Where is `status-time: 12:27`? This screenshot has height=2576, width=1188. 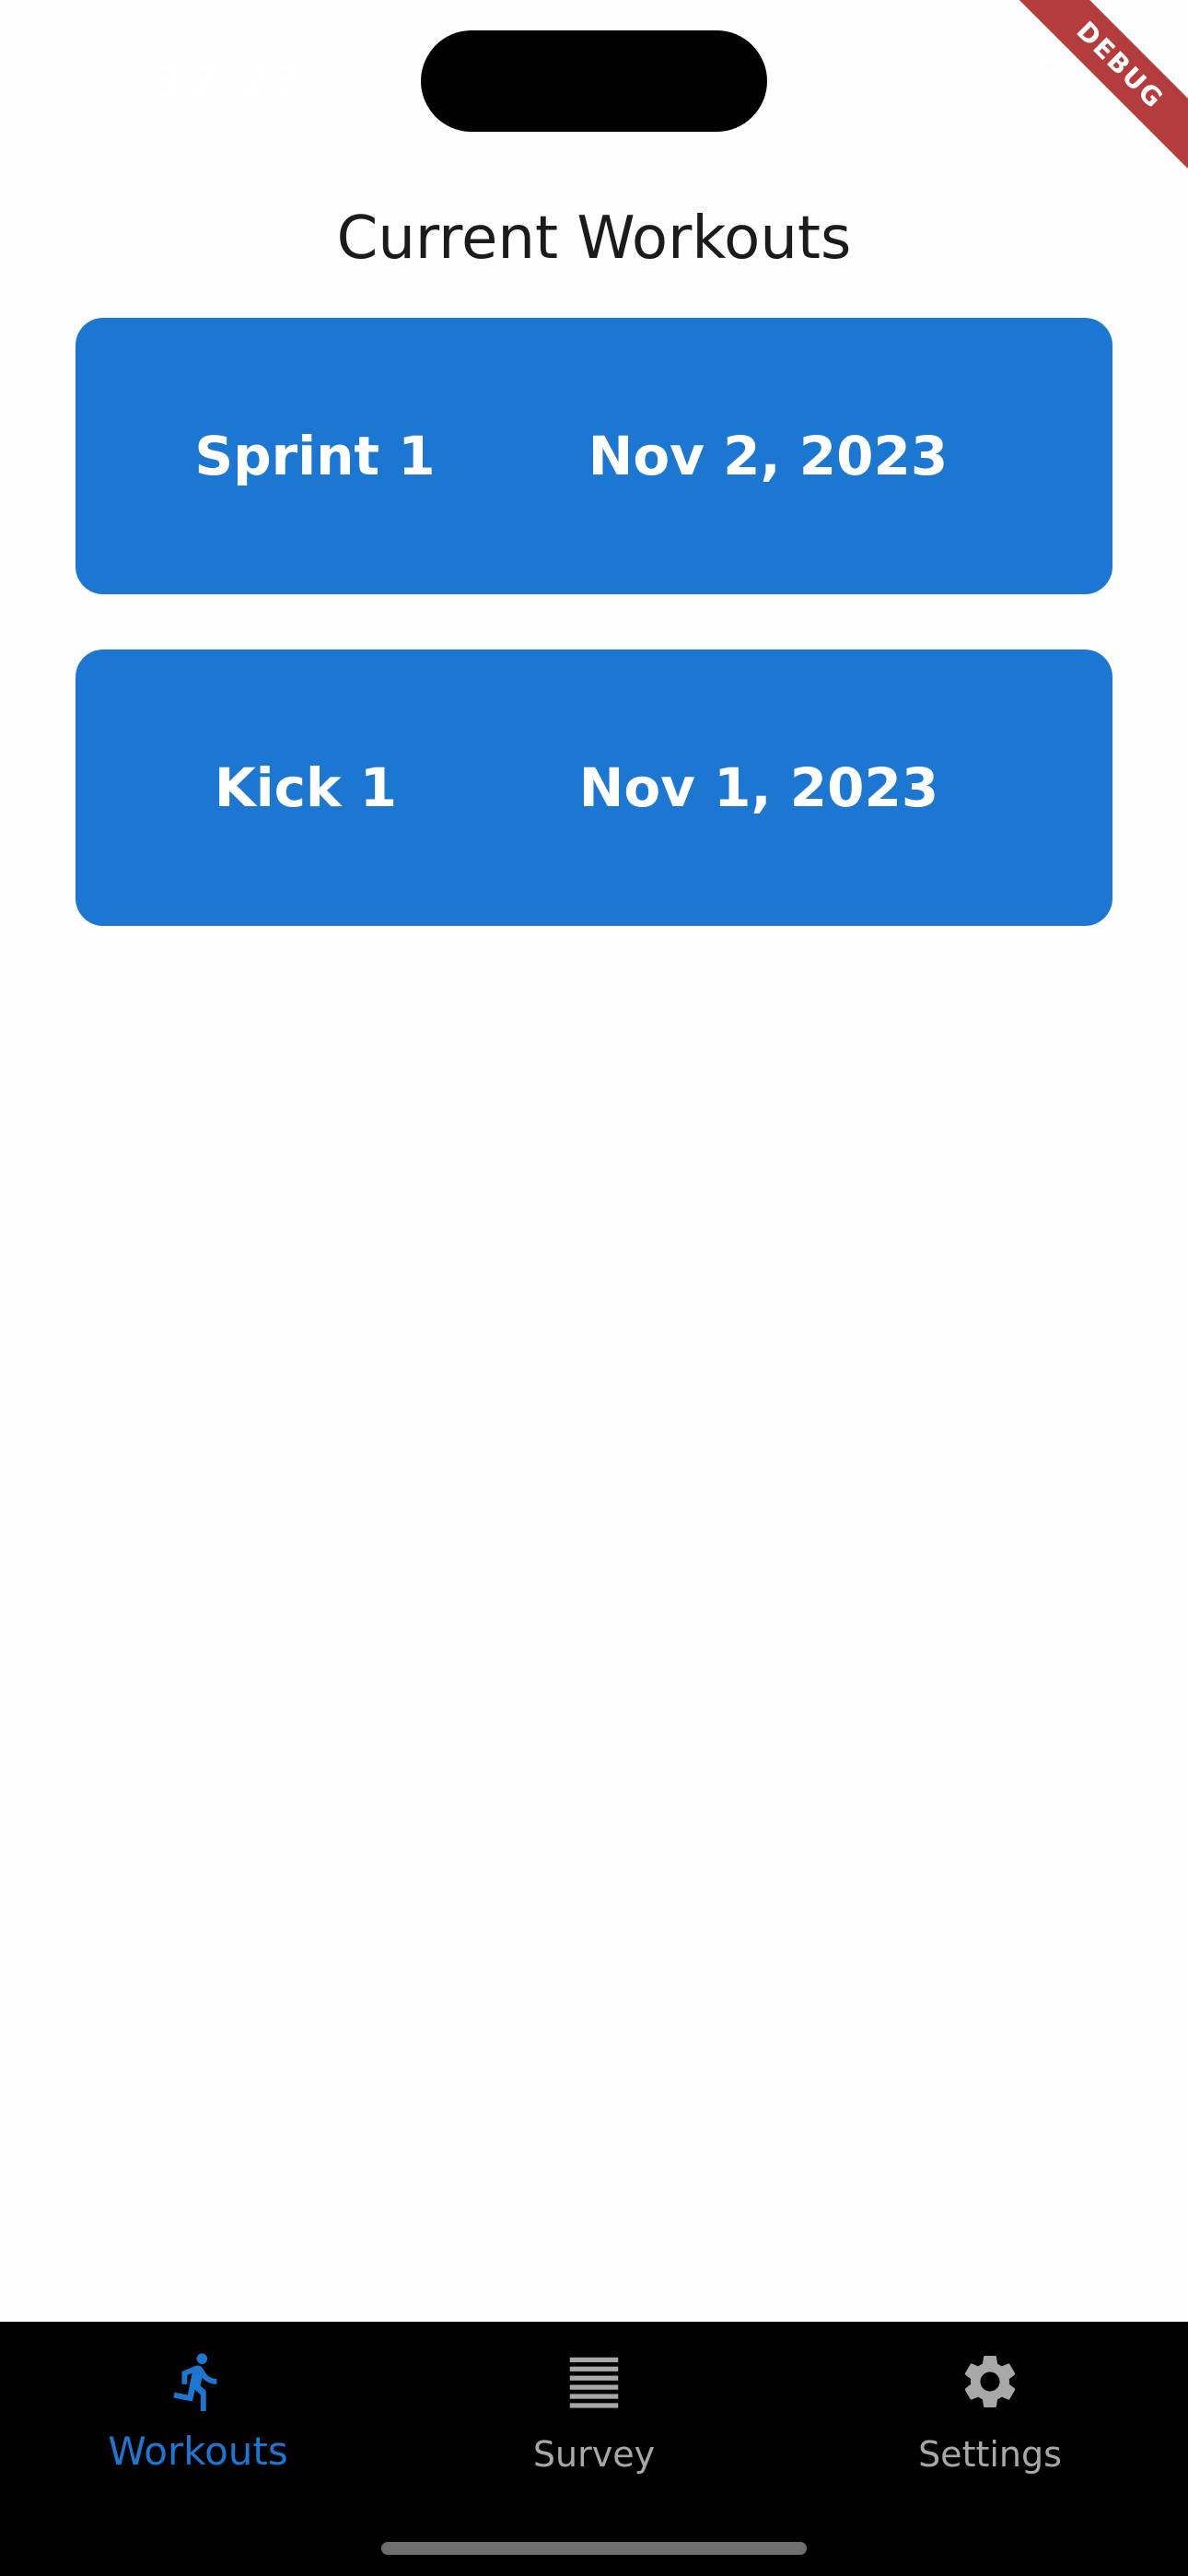
status-time: 12:27 is located at coordinates (230, 82).